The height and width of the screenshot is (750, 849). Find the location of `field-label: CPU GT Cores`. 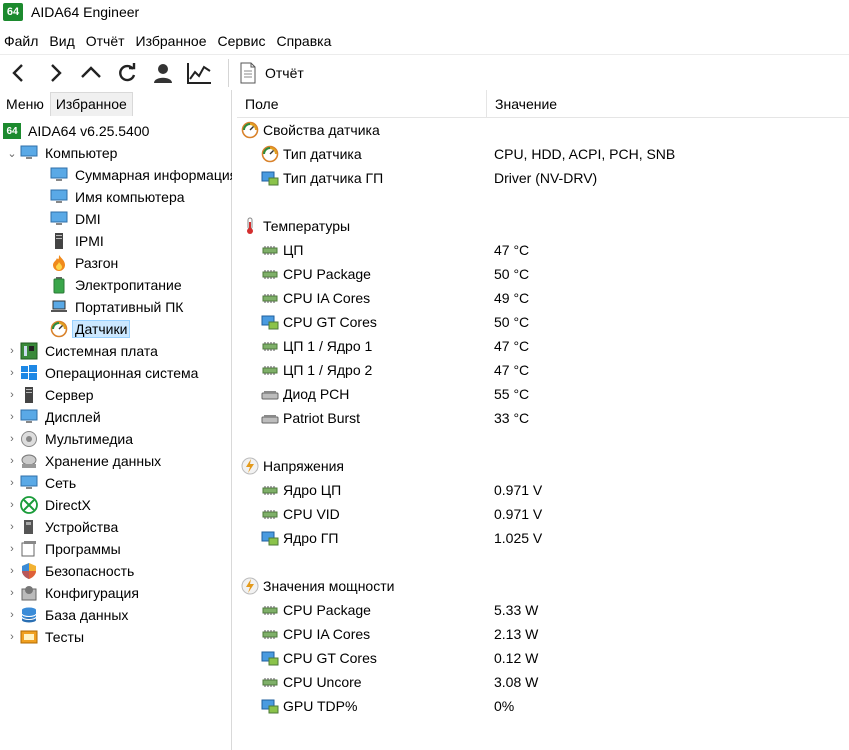

field-label: CPU GT Cores is located at coordinates (330, 658).